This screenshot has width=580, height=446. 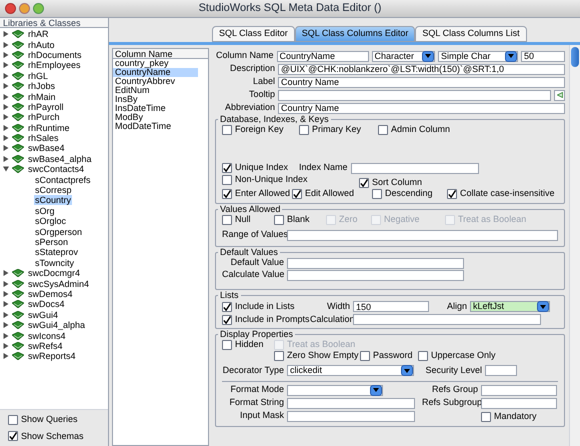 I want to click on dropdown, so click(x=335, y=390).